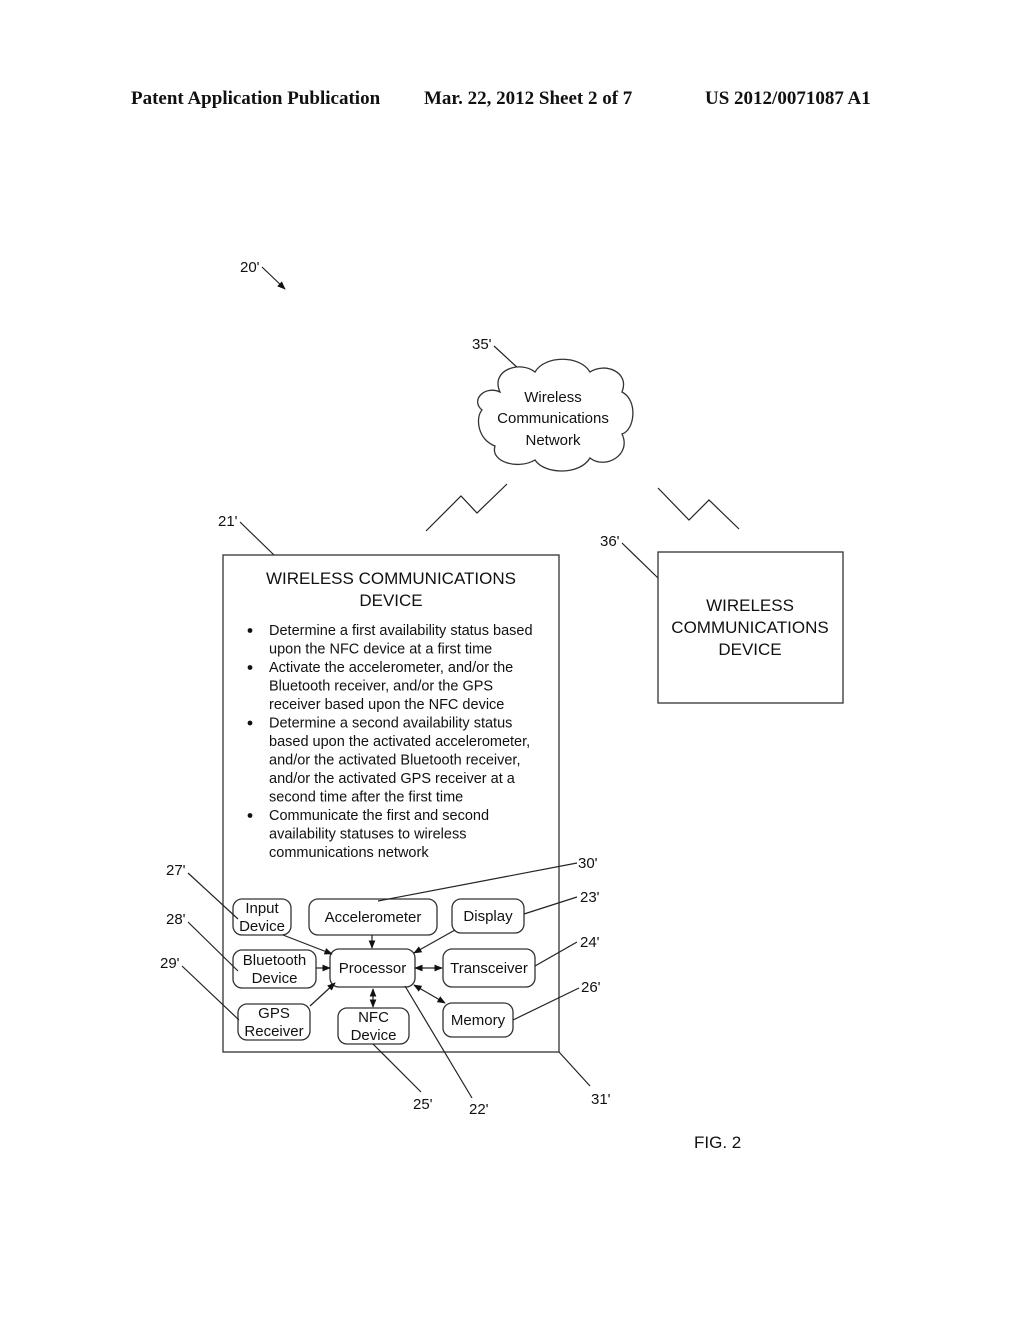 This screenshot has width=1024, height=1320. Describe the element at coordinates (386, 705) in the screenshot. I see `bullet-line: receiver based upon the NFC device` at that location.